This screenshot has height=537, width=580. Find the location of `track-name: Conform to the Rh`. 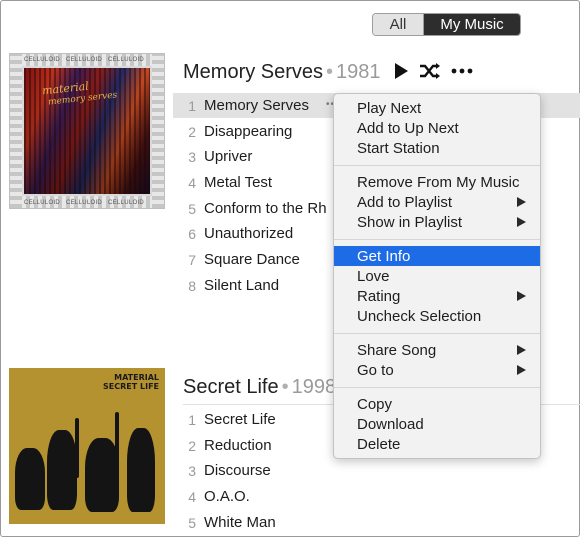

track-name: Conform to the Rh is located at coordinates (265, 208).